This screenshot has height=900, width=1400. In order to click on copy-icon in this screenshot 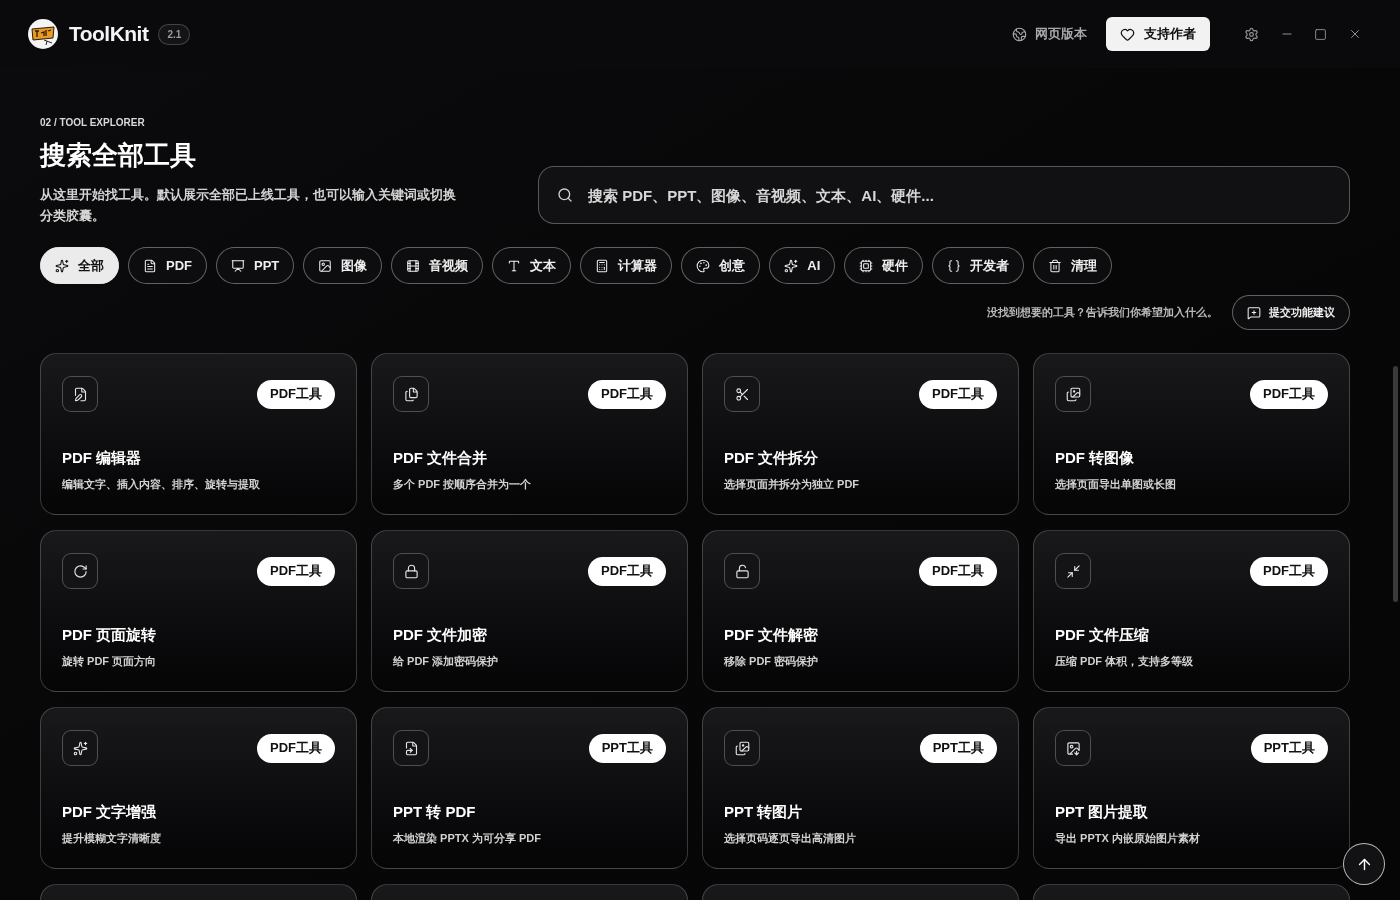, I will do `click(411, 394)`.